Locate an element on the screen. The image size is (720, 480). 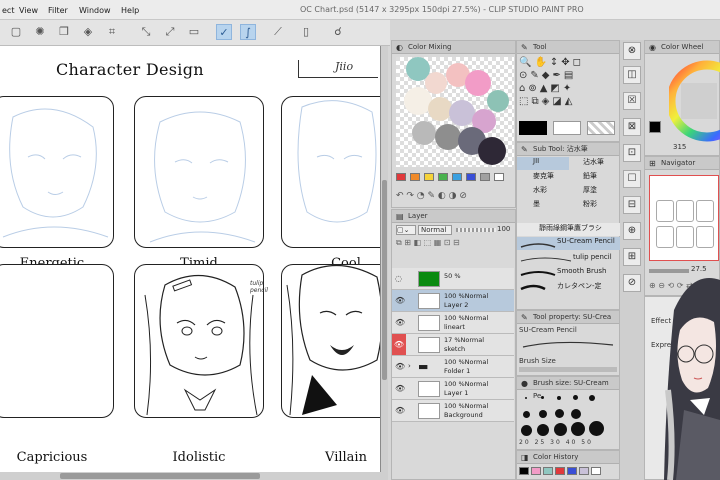
menu-item-view: View is located at coordinates (28, 10).